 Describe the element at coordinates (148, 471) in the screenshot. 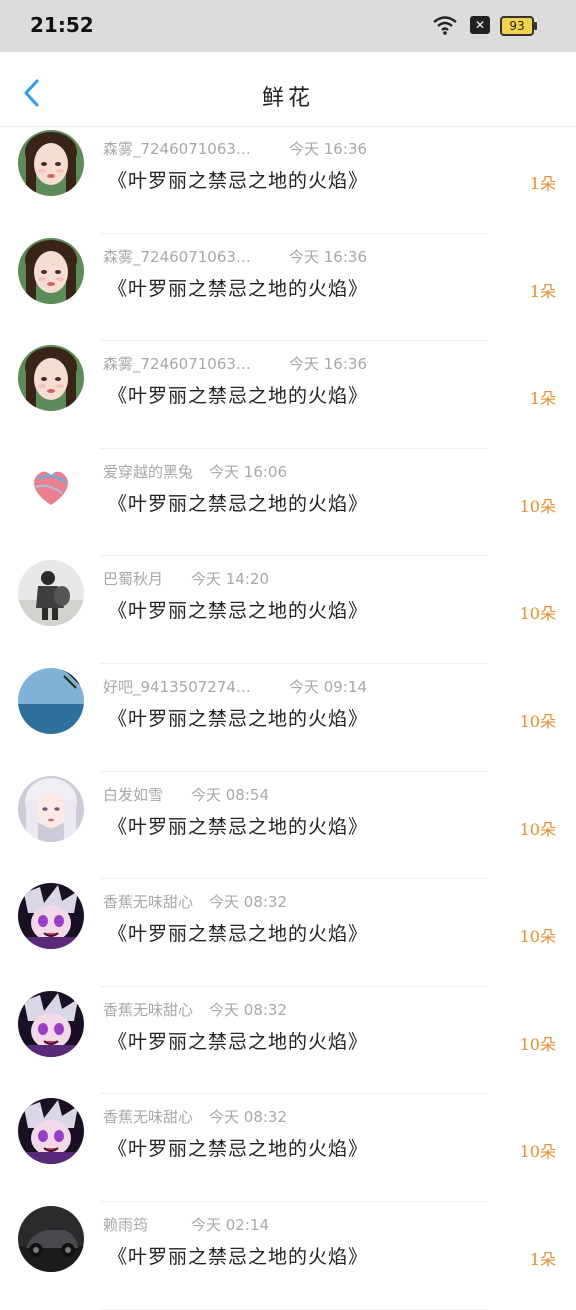

I see `user-name: 爱穿越的黑兔` at that location.